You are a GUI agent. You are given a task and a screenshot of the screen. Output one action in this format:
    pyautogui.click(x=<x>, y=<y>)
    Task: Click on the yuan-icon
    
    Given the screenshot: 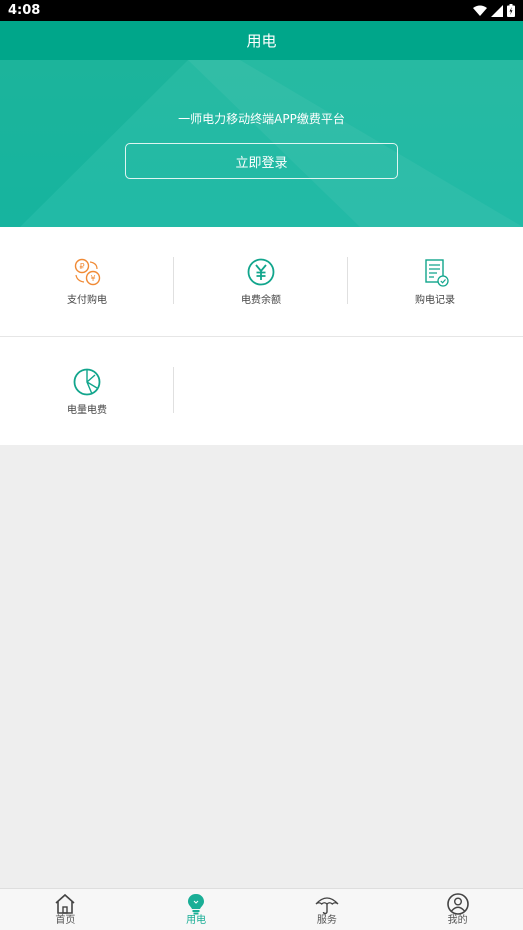 What is the action you would take?
    pyautogui.click(x=261, y=272)
    